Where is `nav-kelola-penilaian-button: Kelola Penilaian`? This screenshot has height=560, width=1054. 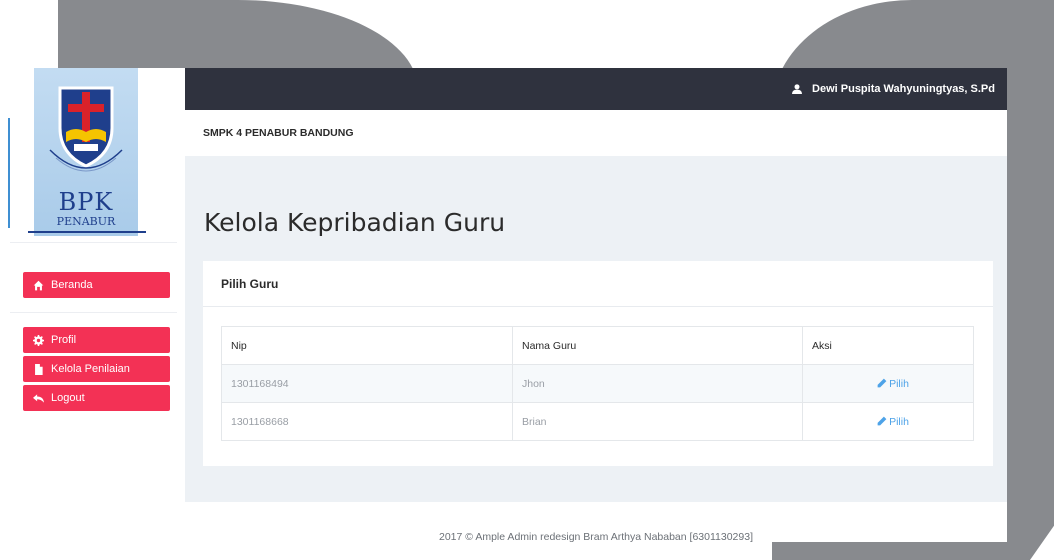
nav-kelola-penilaian-button: Kelola Penilaian is located at coordinates (96, 369).